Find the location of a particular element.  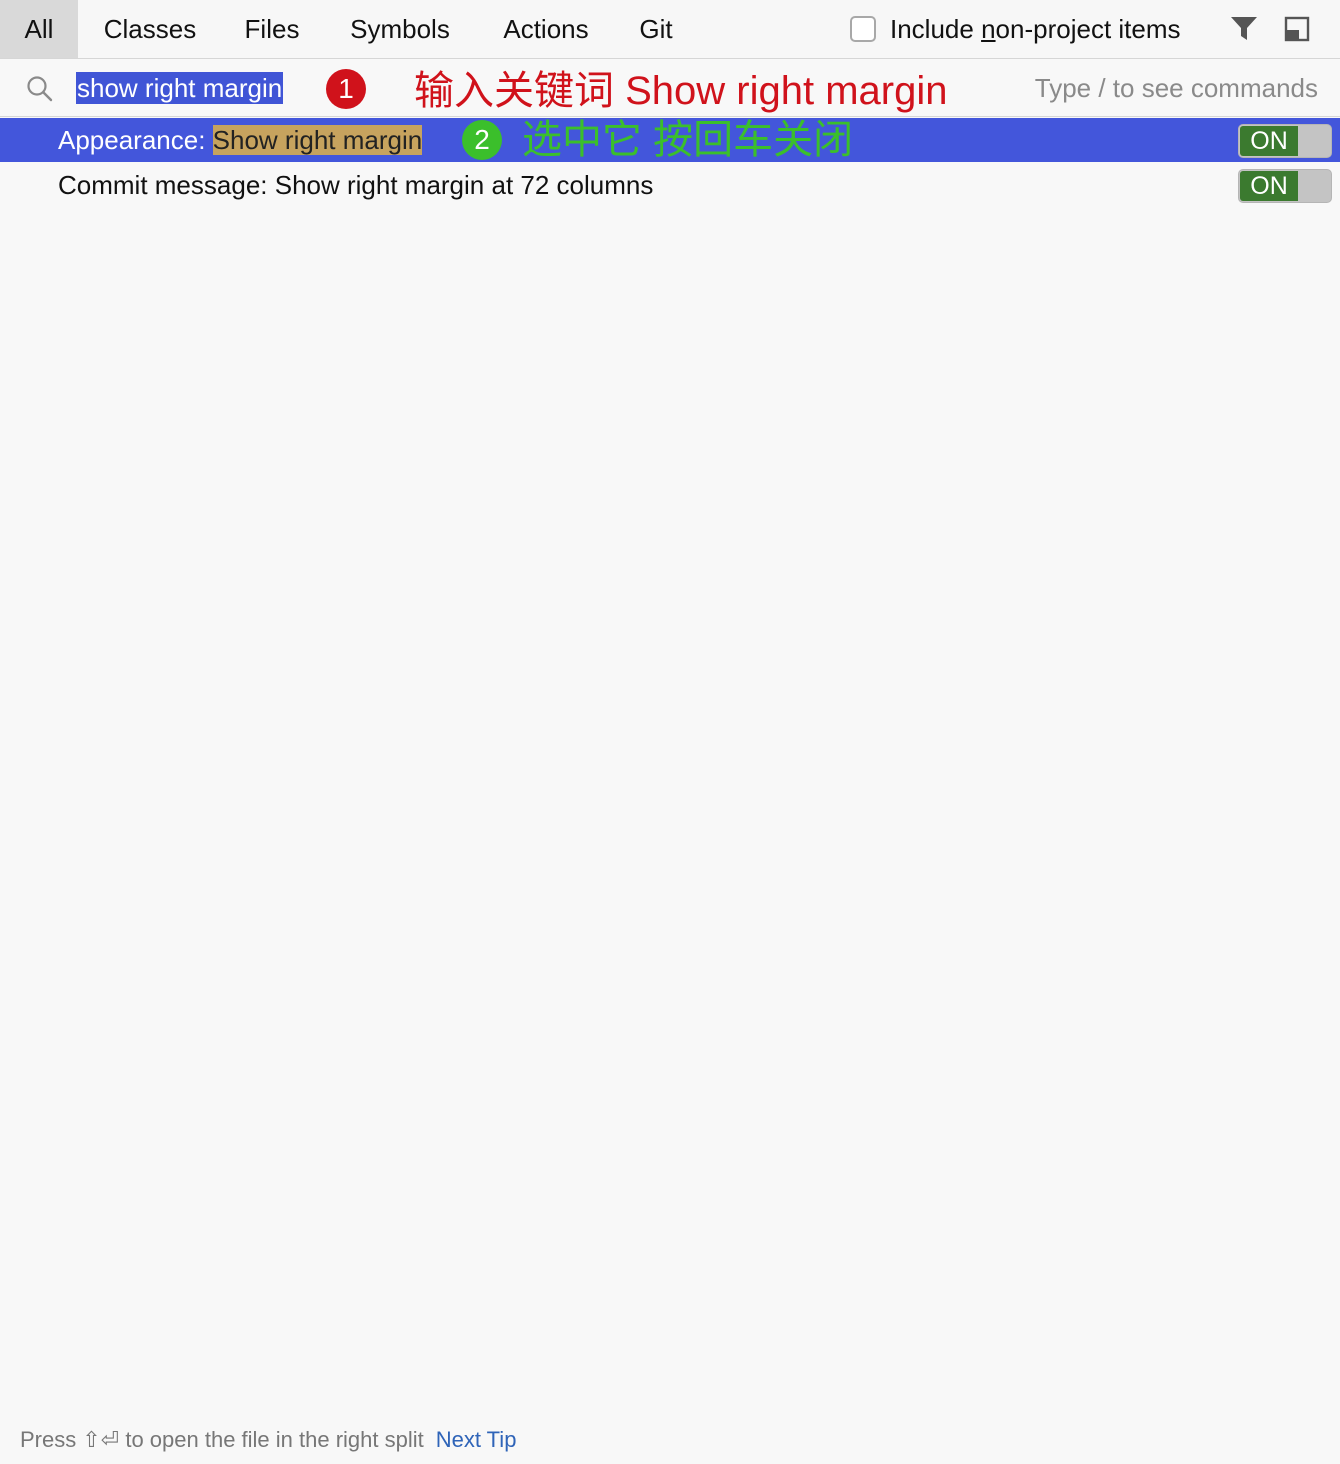

step-1-annotation: 输入关键词 Show right margin is located at coordinates (681, 91).